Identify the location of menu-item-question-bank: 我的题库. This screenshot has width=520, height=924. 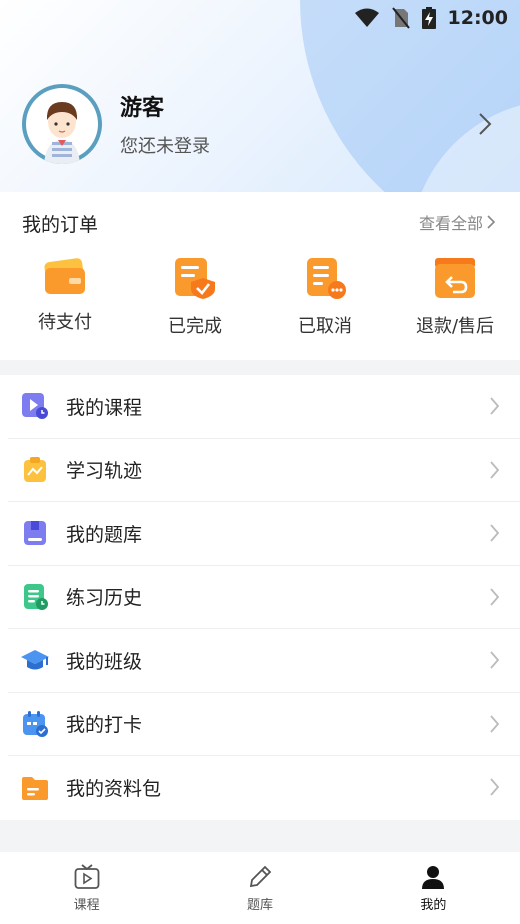
(264, 534).